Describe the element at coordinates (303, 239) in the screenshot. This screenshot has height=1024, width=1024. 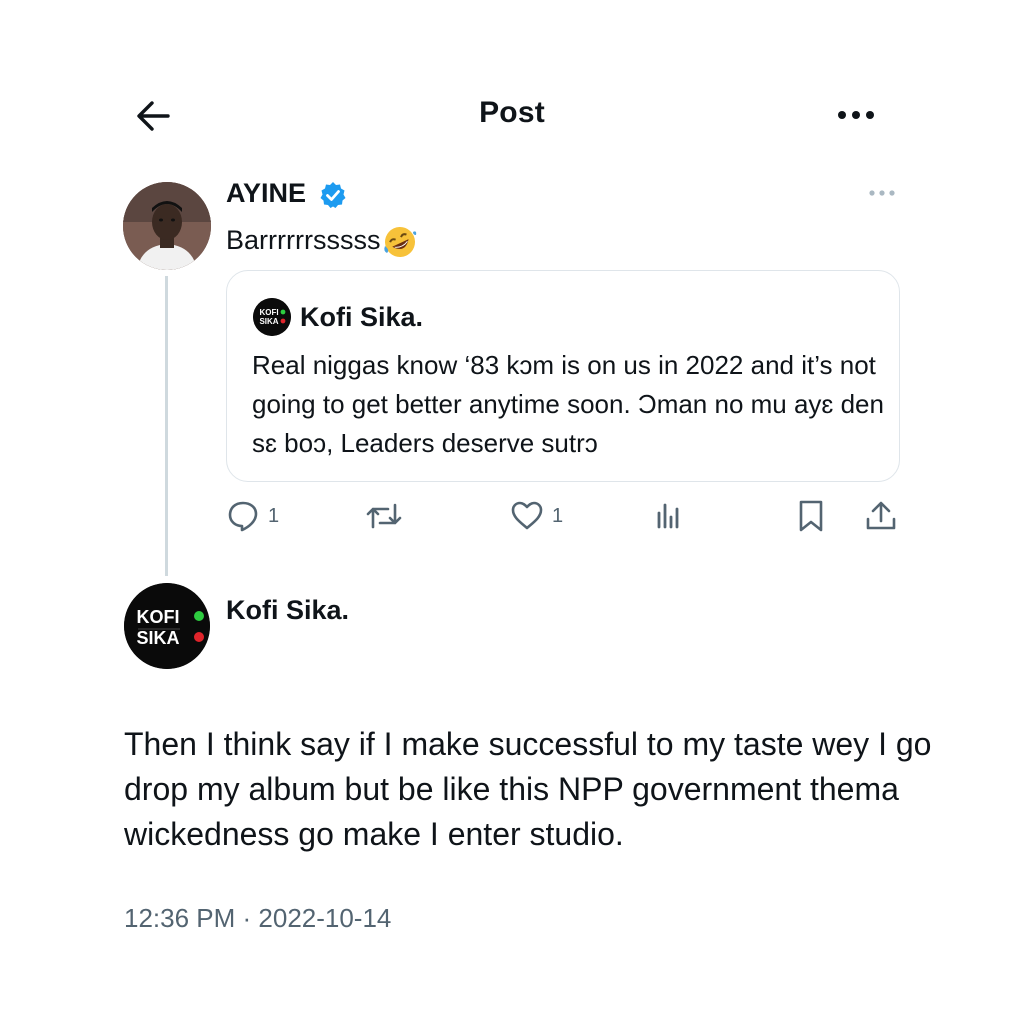
I see `tweet-text-content: Barrrrrrsssss` at that location.